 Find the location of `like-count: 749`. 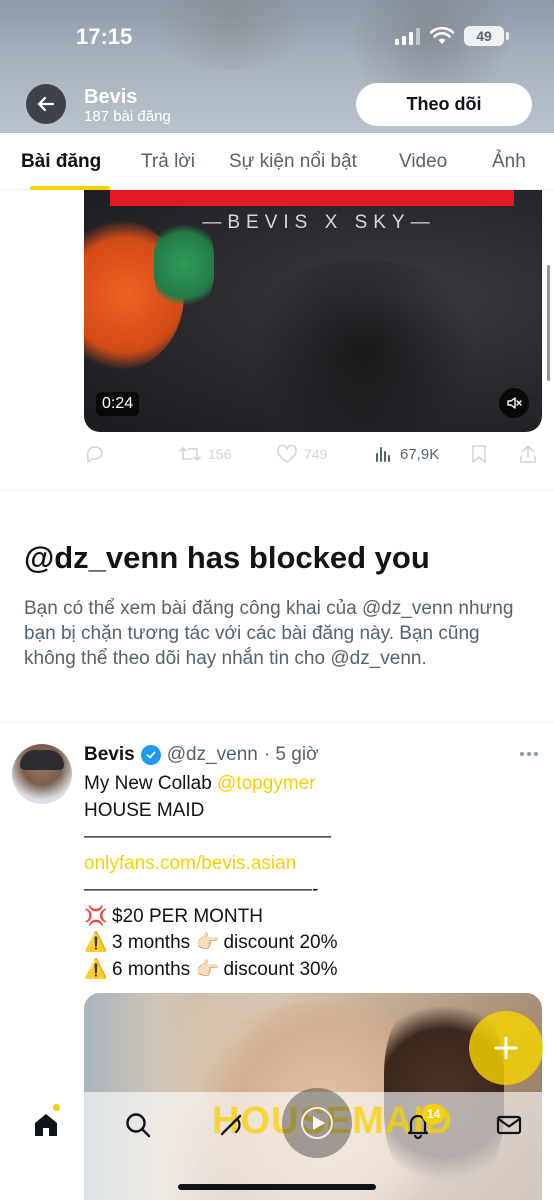

like-count: 749 is located at coordinates (316, 454).